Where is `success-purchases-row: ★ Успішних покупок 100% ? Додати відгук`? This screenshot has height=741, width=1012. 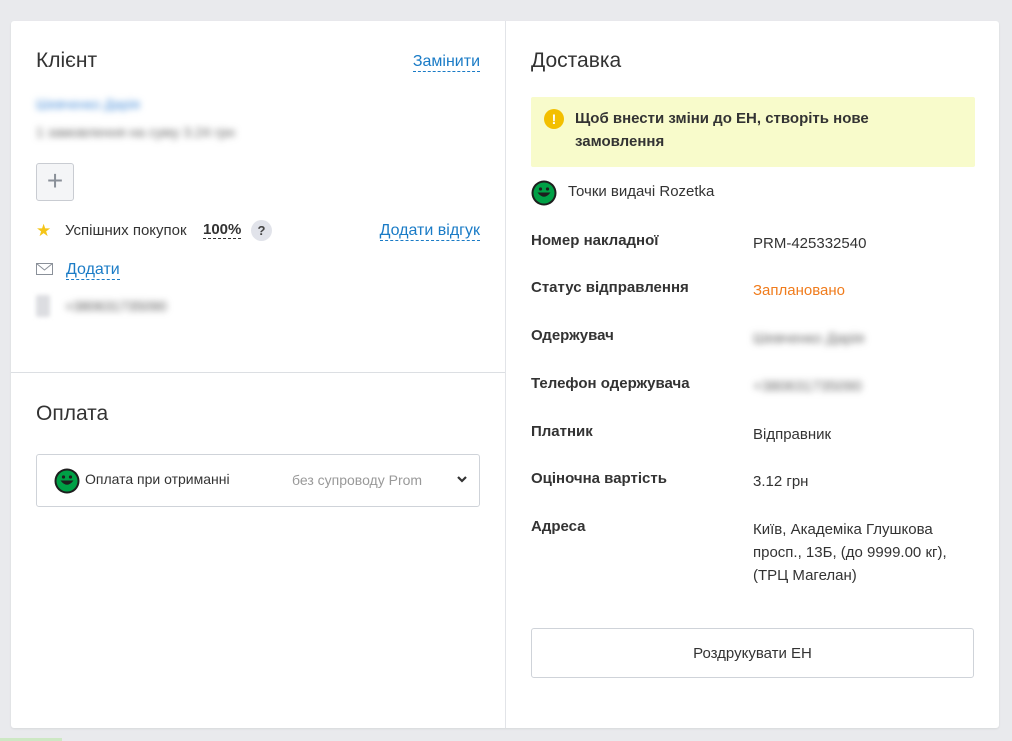
success-purchases-row: ★ Успішних покупок 100% ? Додати відгук is located at coordinates (258, 231).